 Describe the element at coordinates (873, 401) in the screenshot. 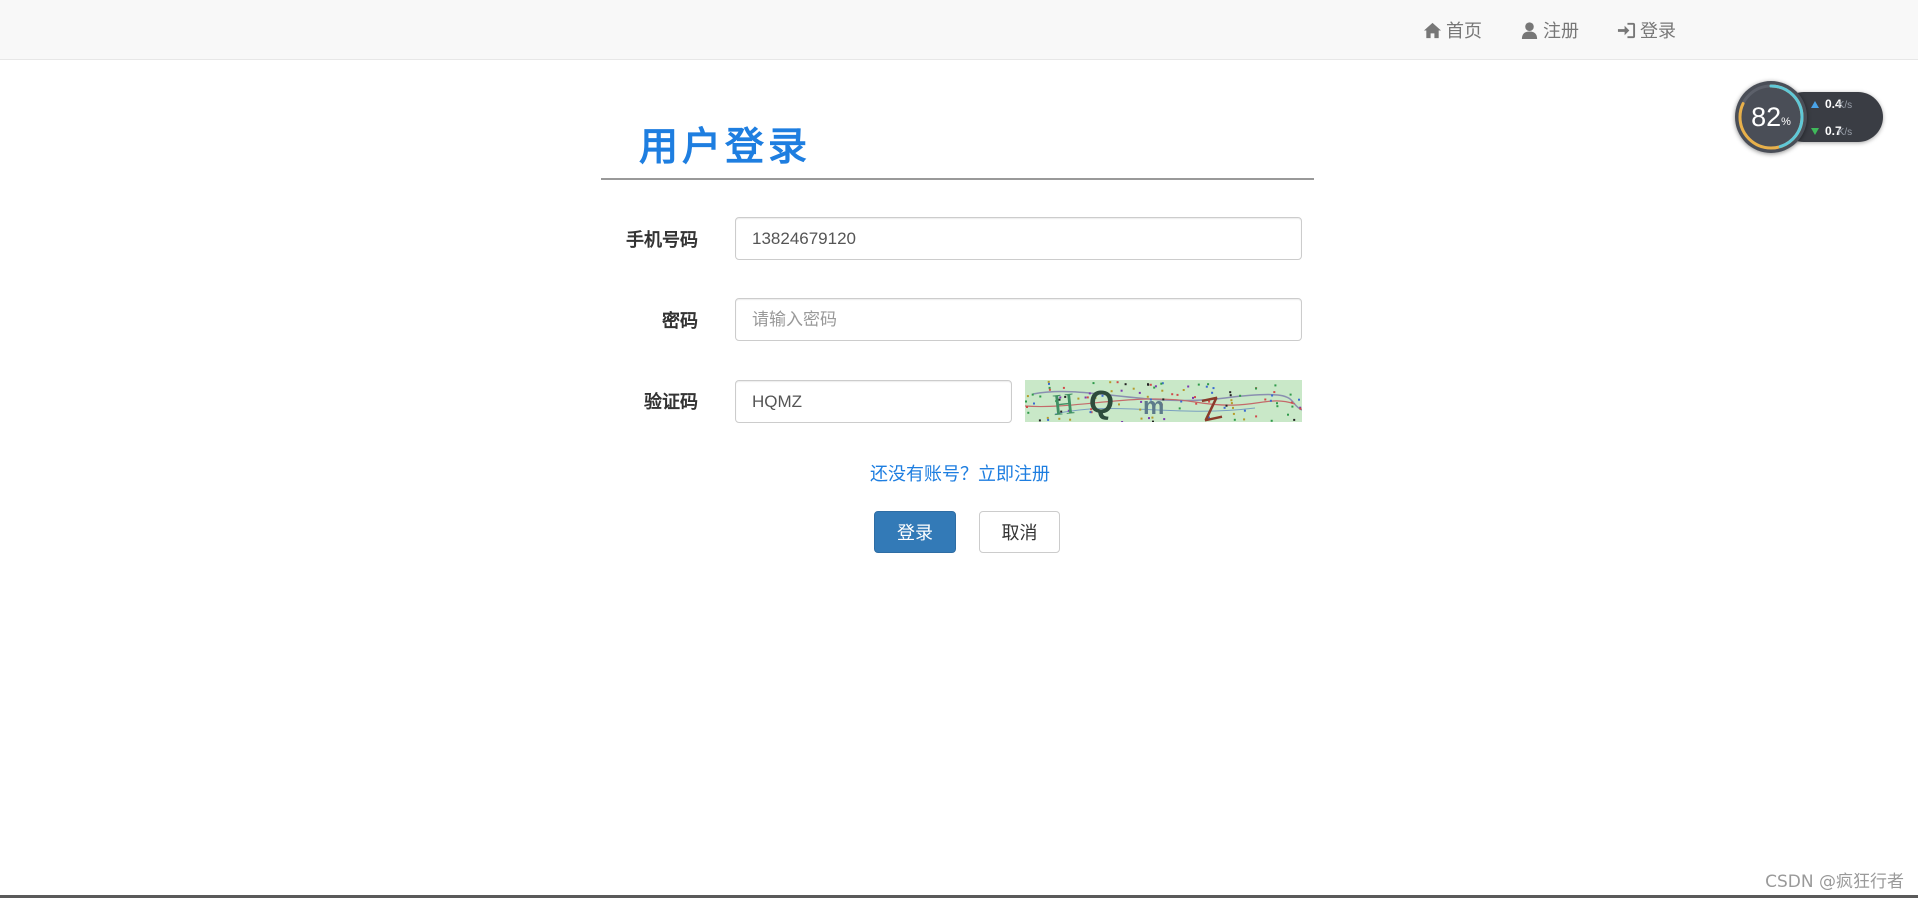

I see `captcha-input` at that location.